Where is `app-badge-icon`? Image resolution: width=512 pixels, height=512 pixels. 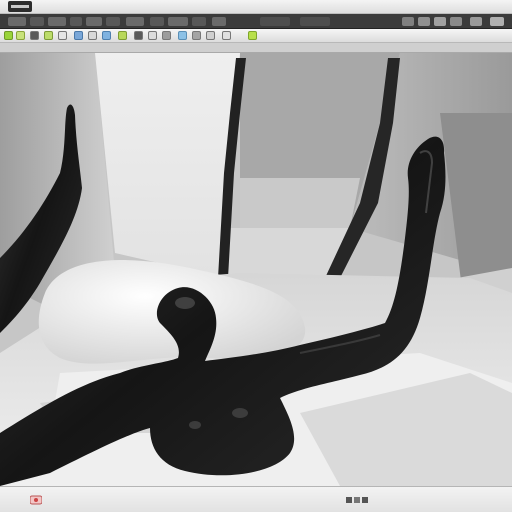 app-badge-icon is located at coordinates (20, 6).